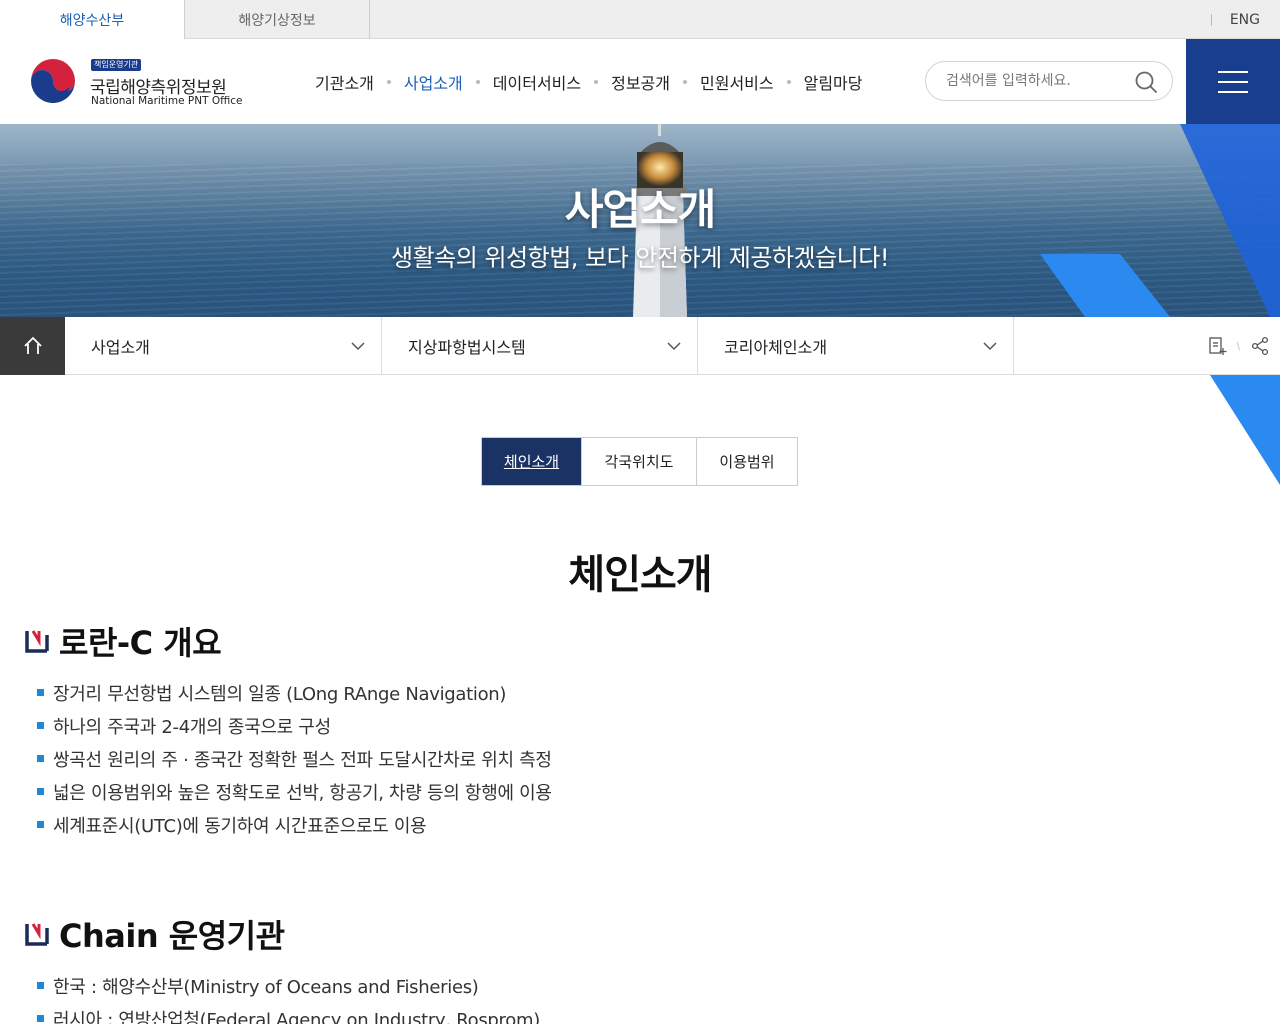 This screenshot has width=1280, height=1024. I want to click on hero-title: 사업소개, so click(640, 209).